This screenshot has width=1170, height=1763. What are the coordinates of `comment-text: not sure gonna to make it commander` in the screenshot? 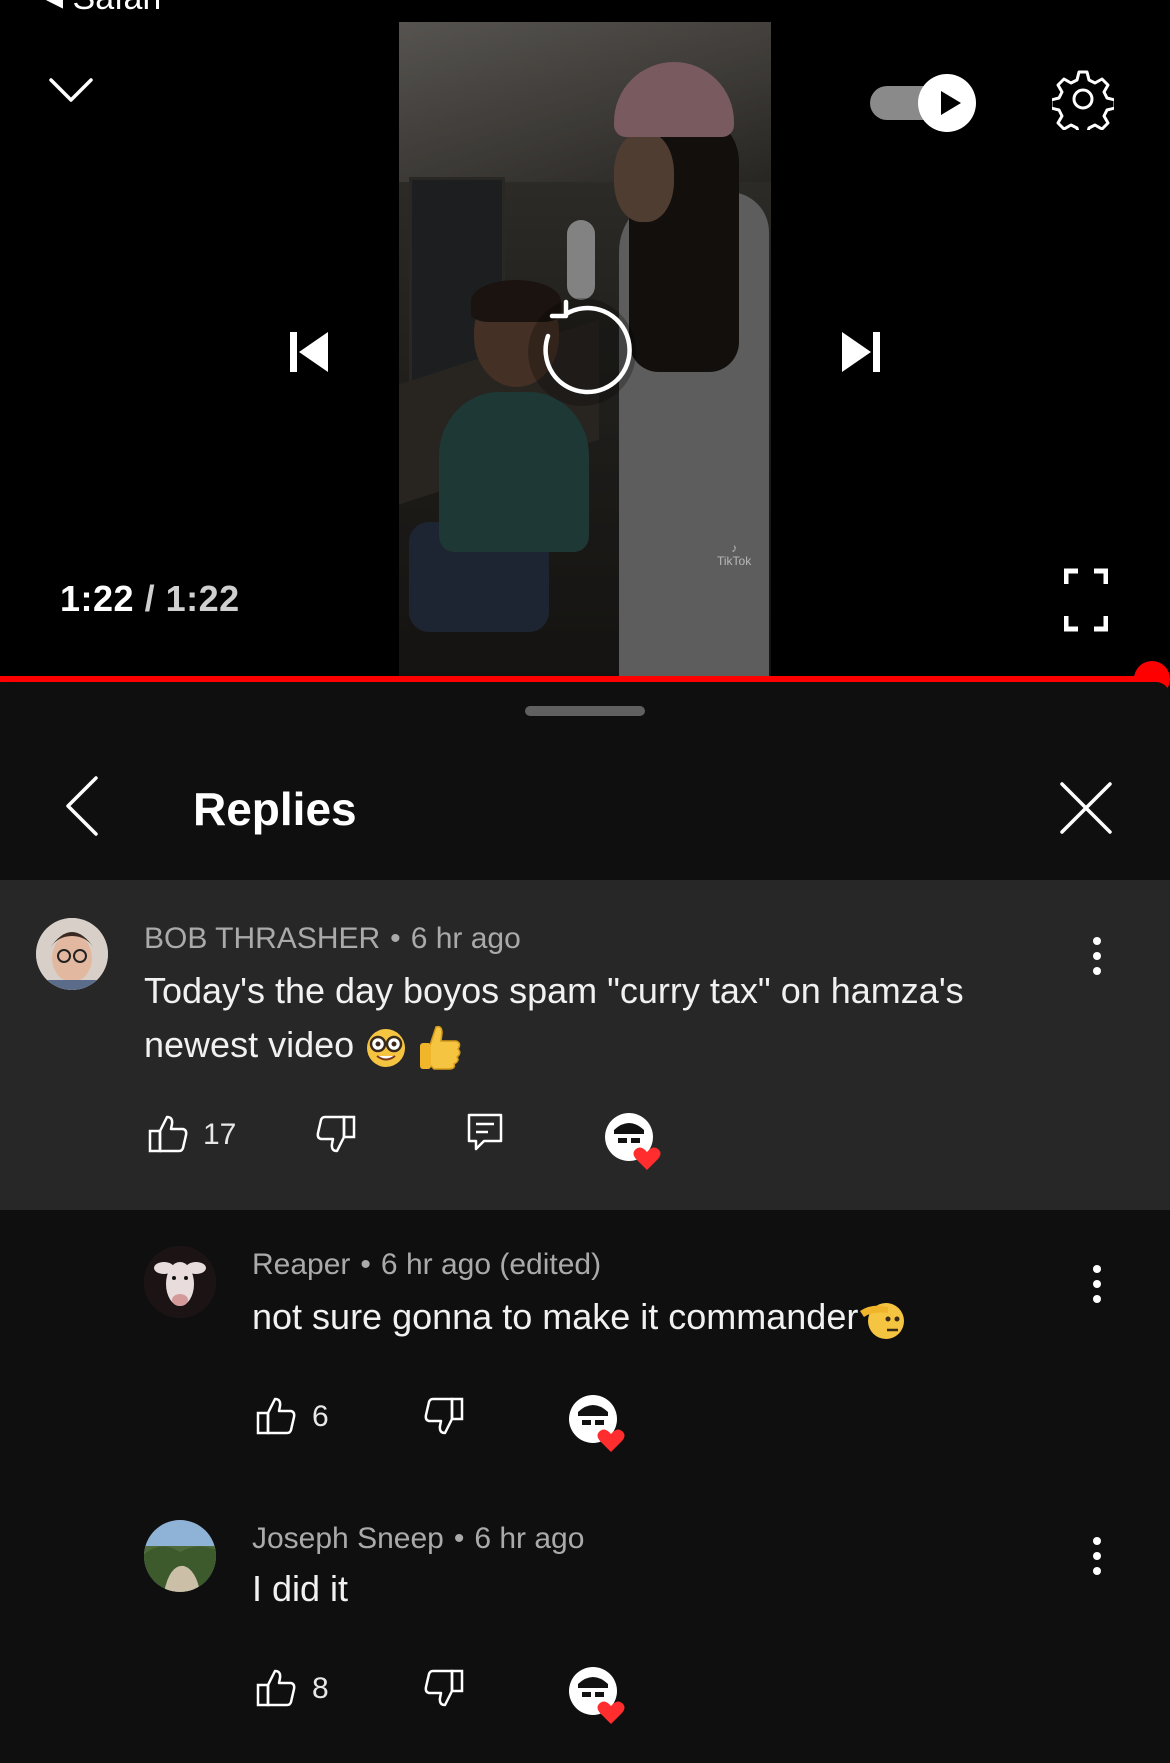 It's located at (662, 1317).